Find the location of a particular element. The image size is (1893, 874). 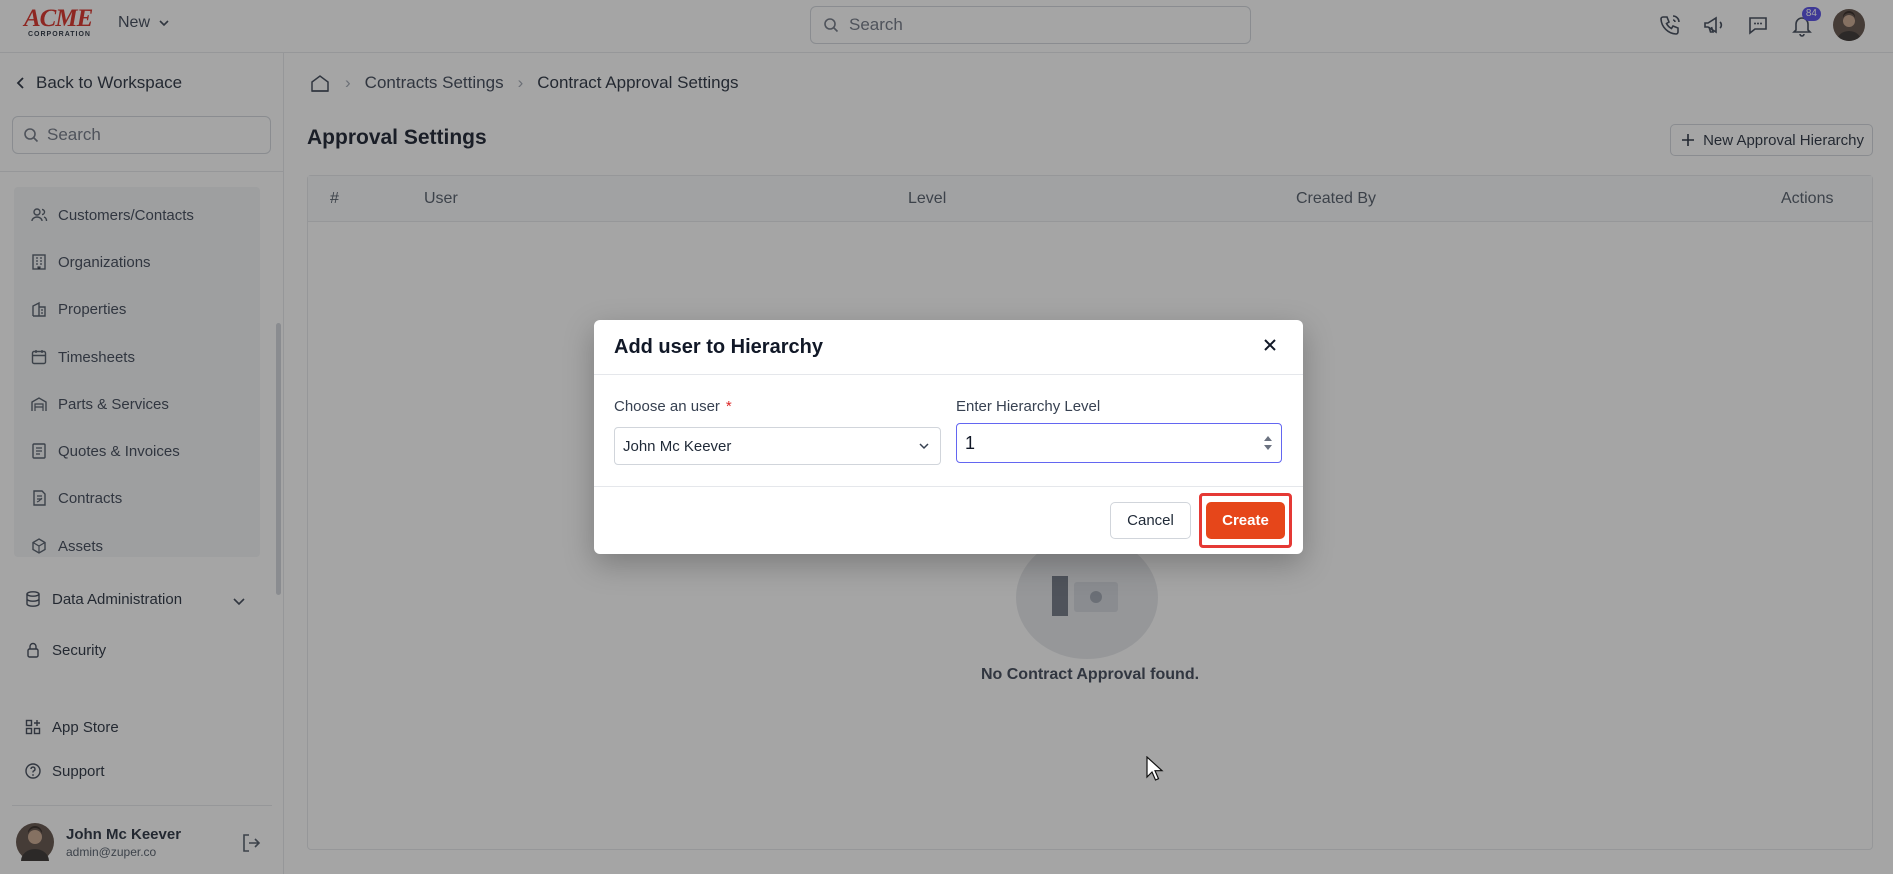

arrow-down-icon is located at coordinates (1268, 447).